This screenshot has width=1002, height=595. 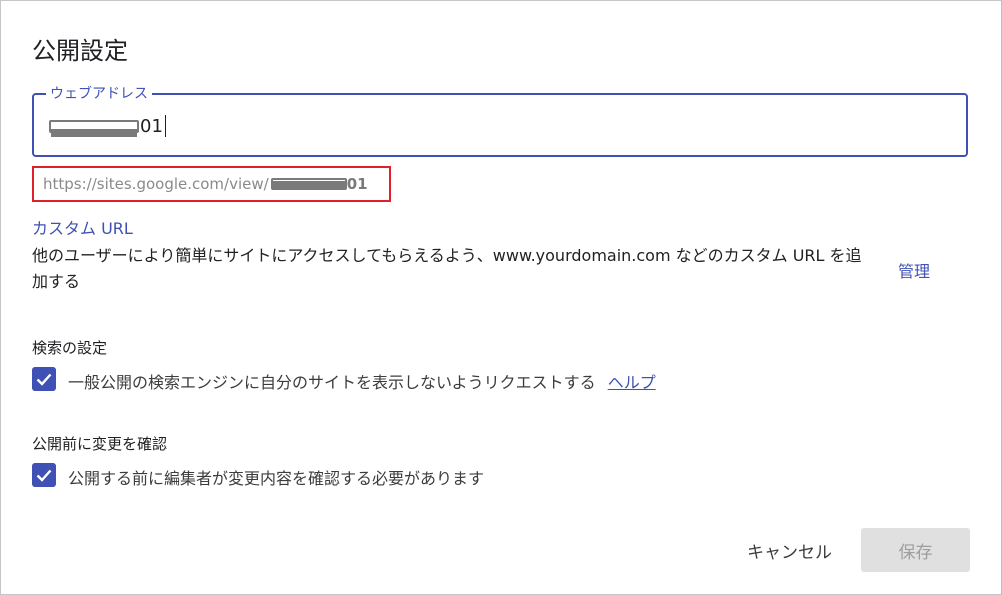 What do you see at coordinates (500, 120) in the screenshot?
I see `web-address-field: ウェブアドレス 01` at bounding box center [500, 120].